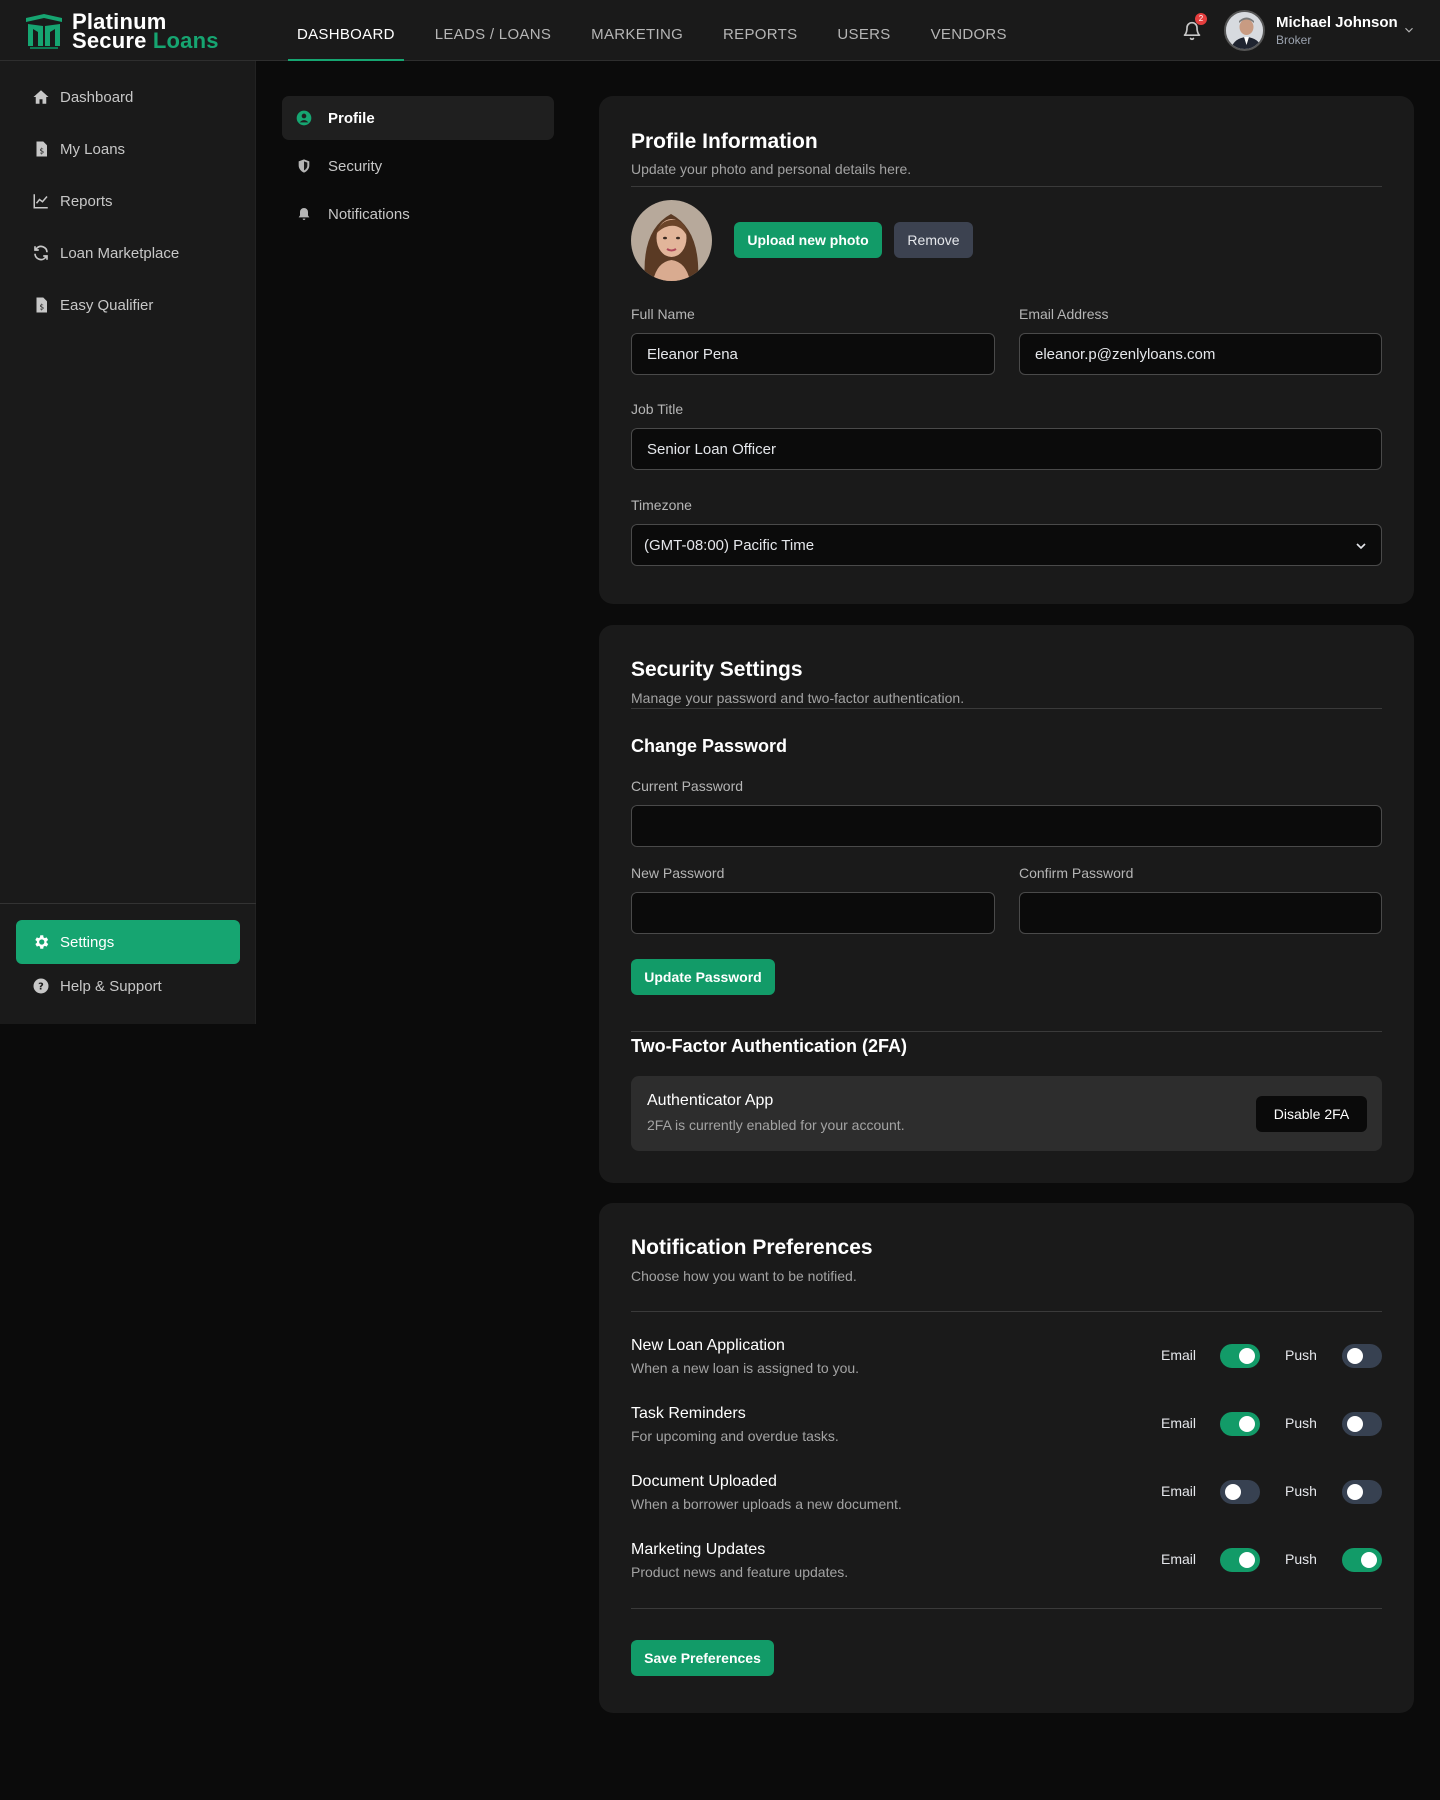 Image resolution: width=1440 pixels, height=1800 pixels. What do you see at coordinates (41, 97) in the screenshot?
I see `home-icon` at bounding box center [41, 97].